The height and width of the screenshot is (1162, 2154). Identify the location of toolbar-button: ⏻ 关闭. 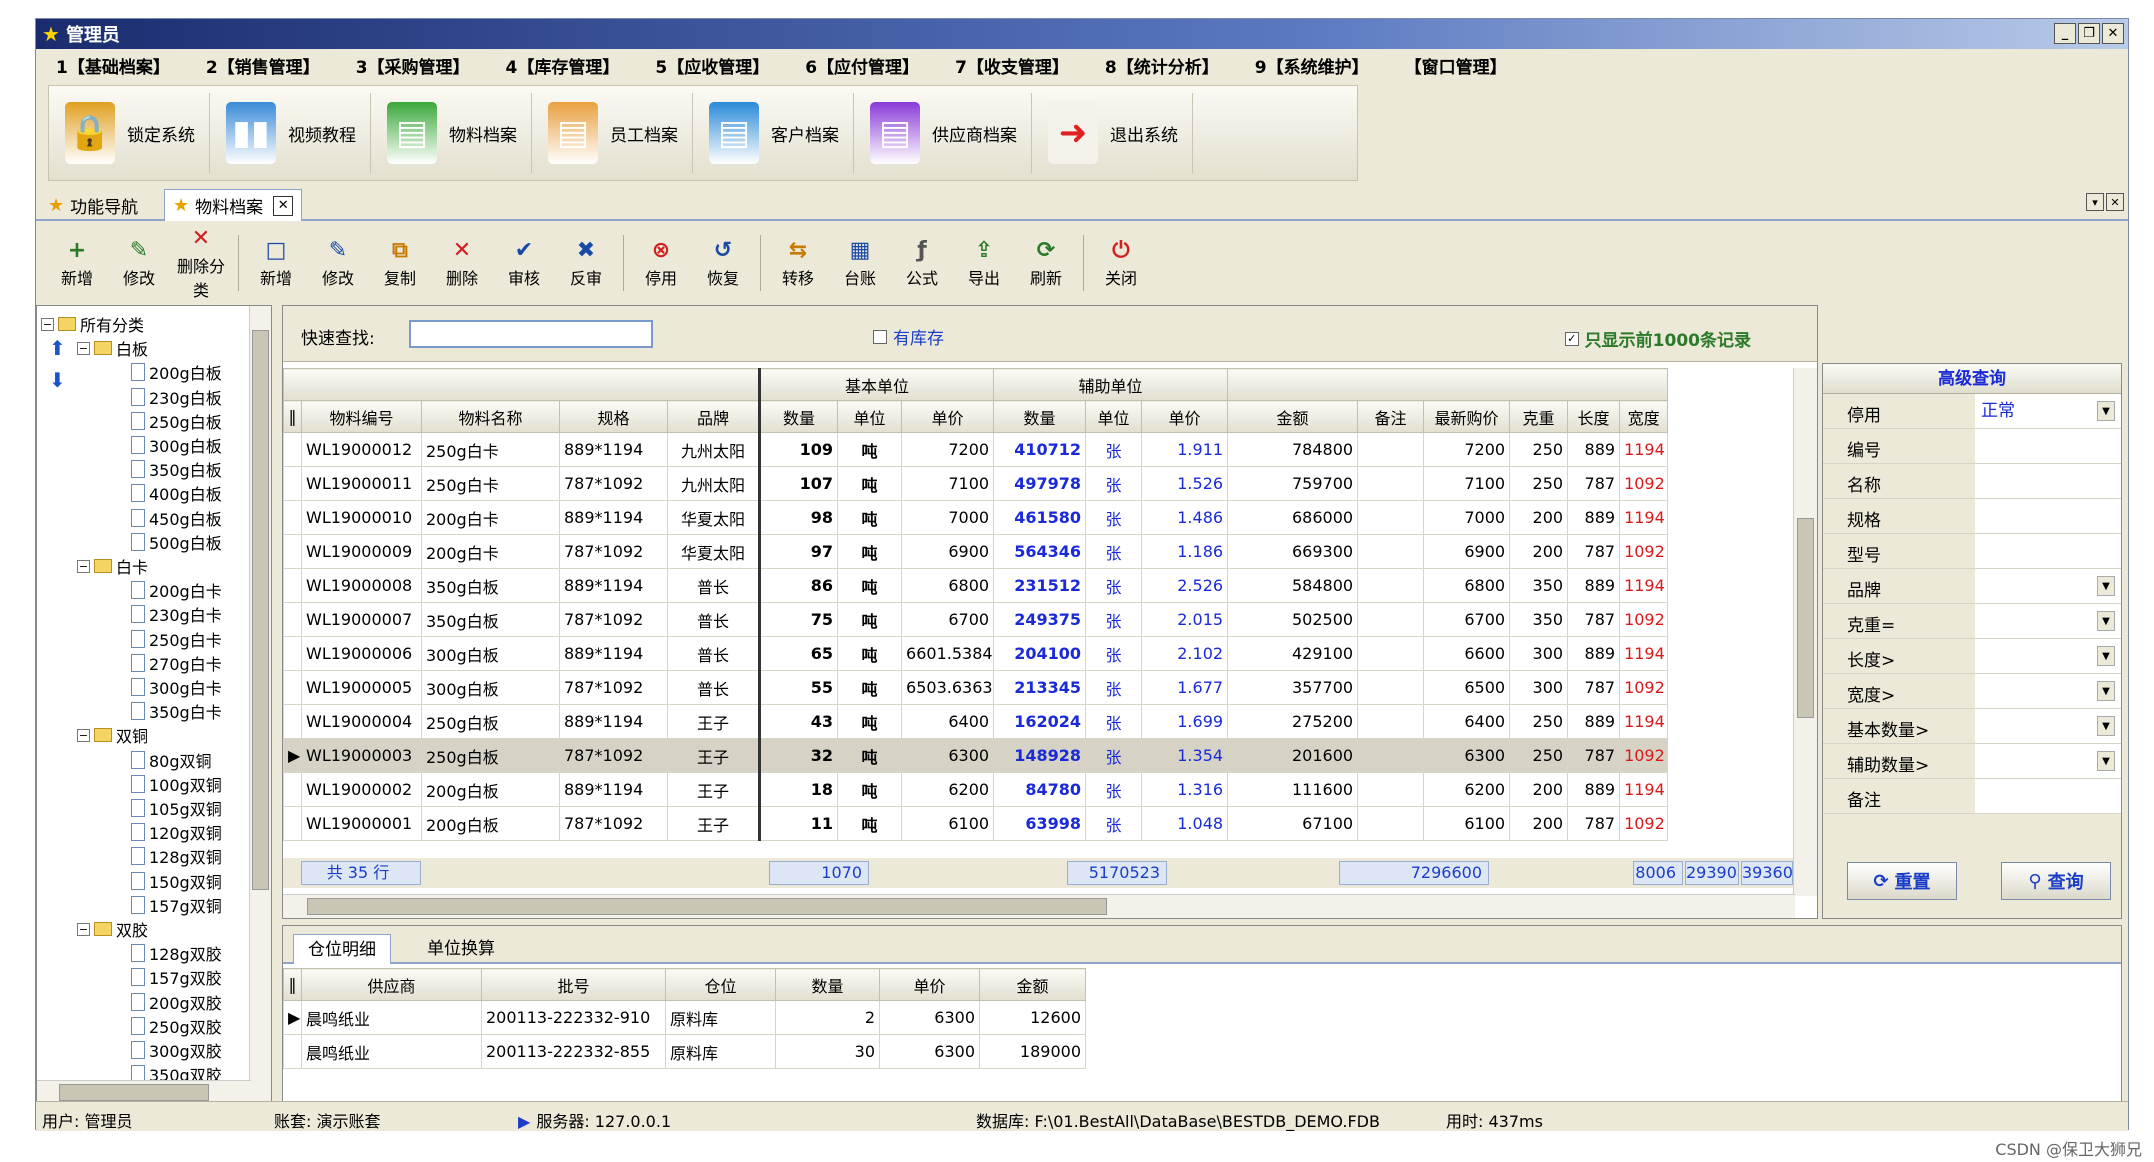
(1121, 263).